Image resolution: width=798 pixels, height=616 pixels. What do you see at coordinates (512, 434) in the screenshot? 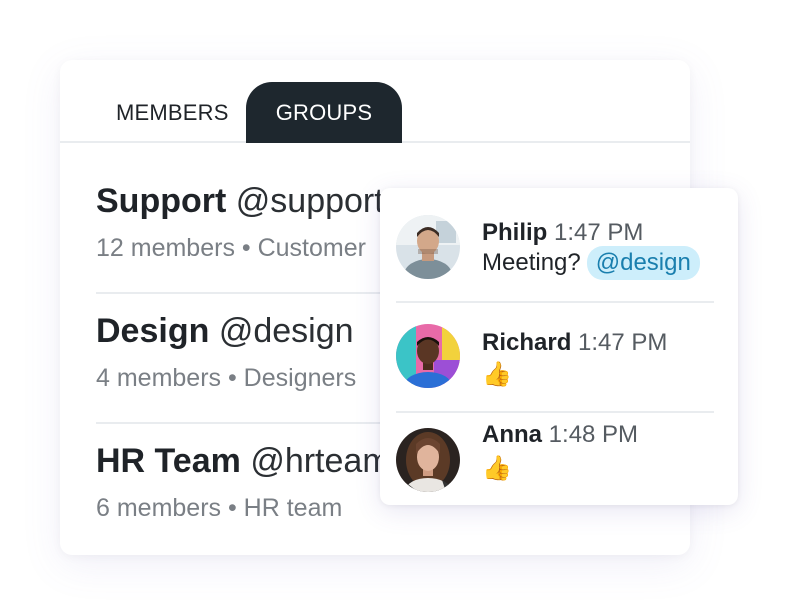
I see `sender-name: Anna` at bounding box center [512, 434].